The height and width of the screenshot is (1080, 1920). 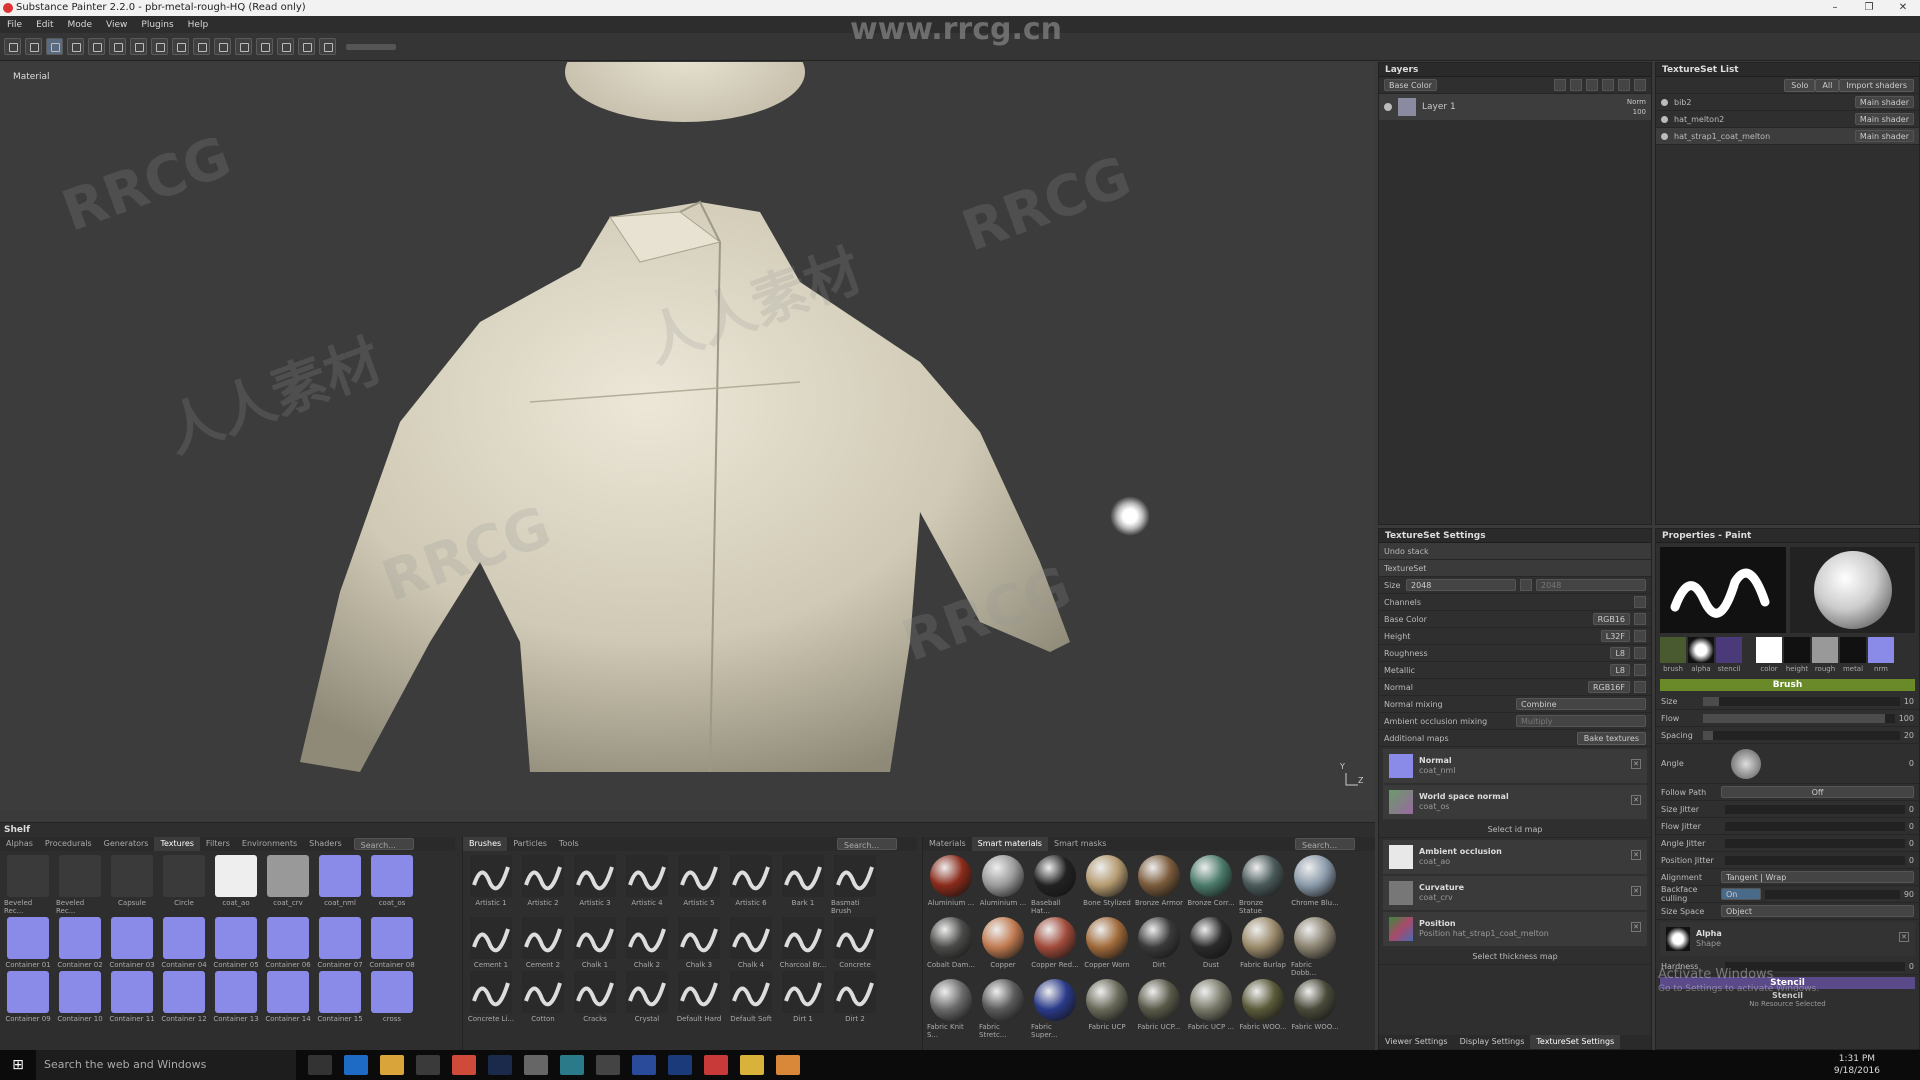 What do you see at coordinates (68, 844) in the screenshot?
I see `tab-procedurals: Procedurals` at bounding box center [68, 844].